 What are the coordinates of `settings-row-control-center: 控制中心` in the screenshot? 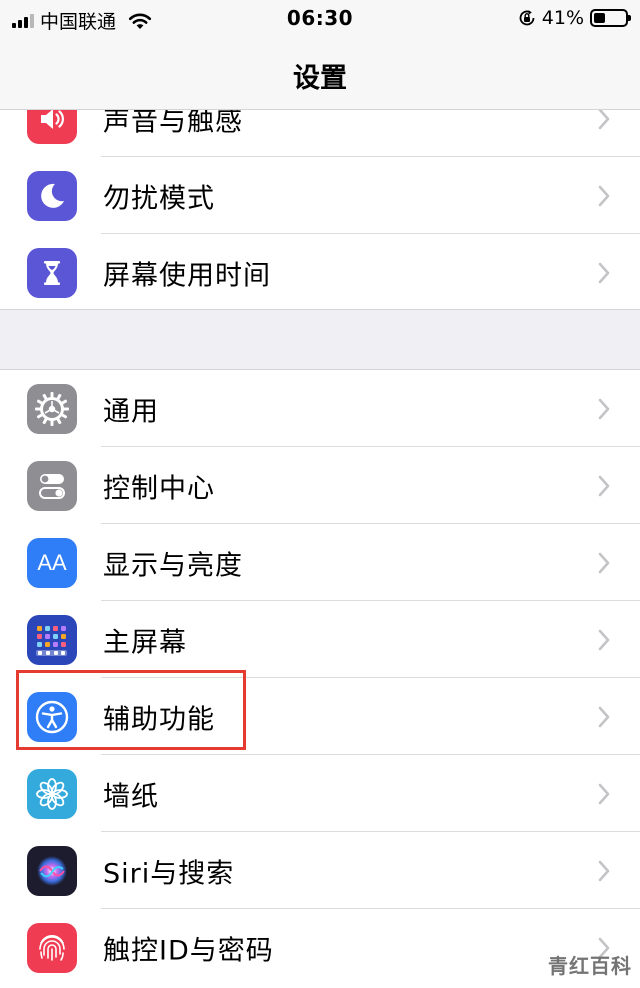 It's located at (320, 485).